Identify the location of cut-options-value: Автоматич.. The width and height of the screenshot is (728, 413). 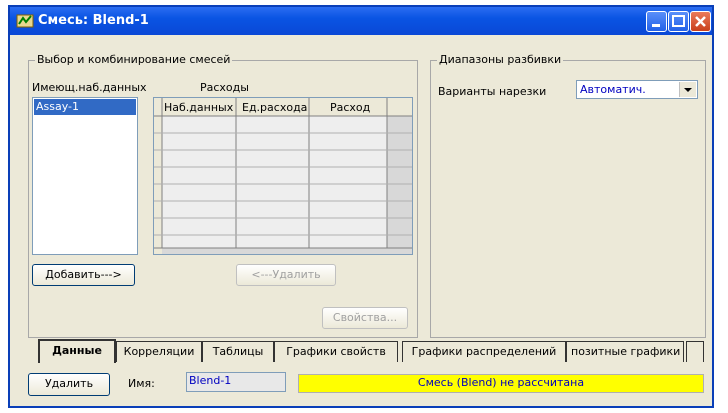
(613, 89).